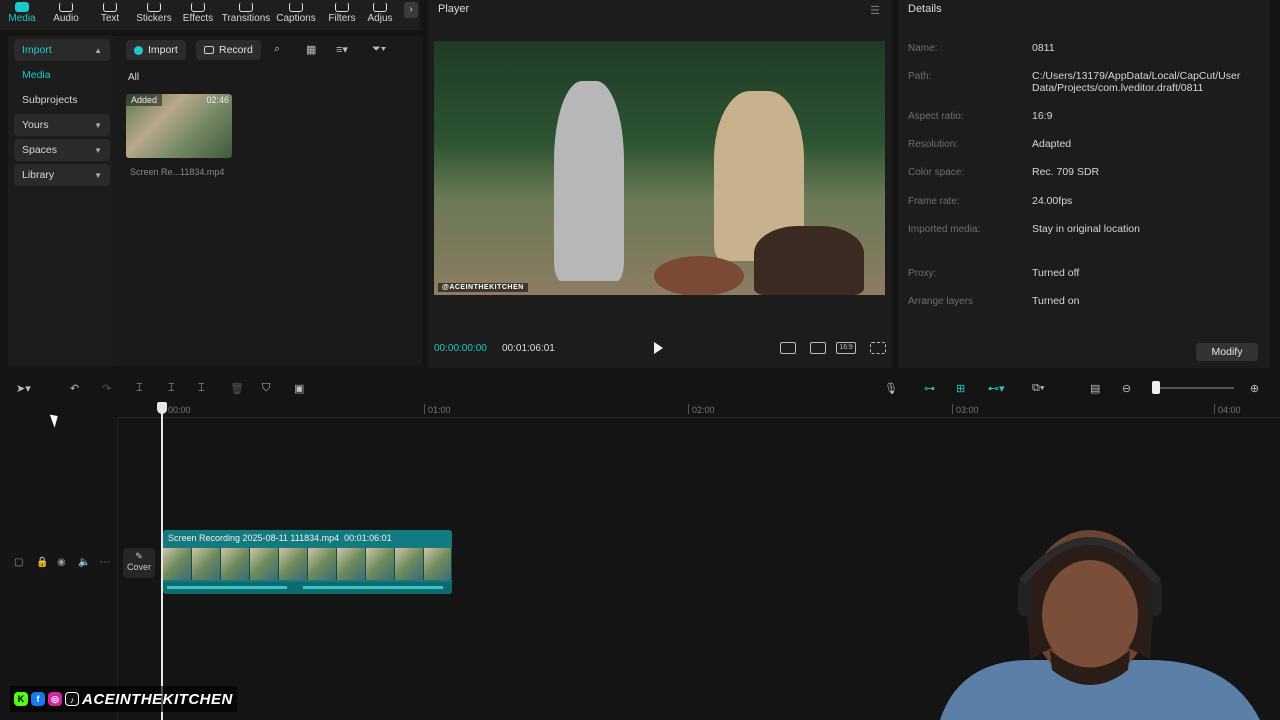 The height and width of the screenshot is (720, 1280). What do you see at coordinates (658, 348) in the screenshot?
I see `play-icon` at bounding box center [658, 348].